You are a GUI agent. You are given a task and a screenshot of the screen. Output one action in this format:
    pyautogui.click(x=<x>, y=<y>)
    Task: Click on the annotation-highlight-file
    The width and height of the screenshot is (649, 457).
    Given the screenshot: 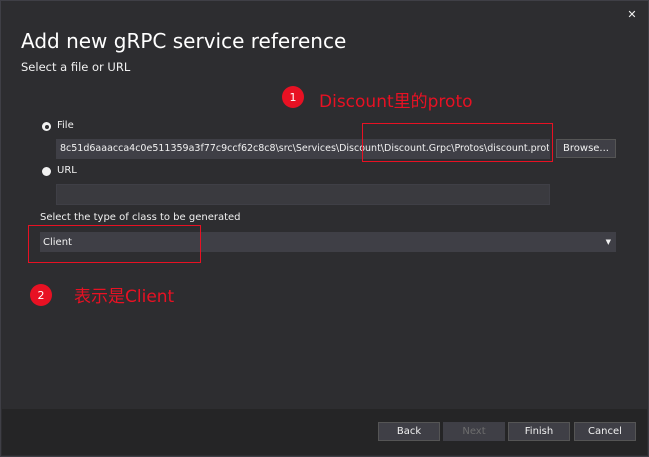 What is the action you would take?
    pyautogui.click(x=457, y=142)
    